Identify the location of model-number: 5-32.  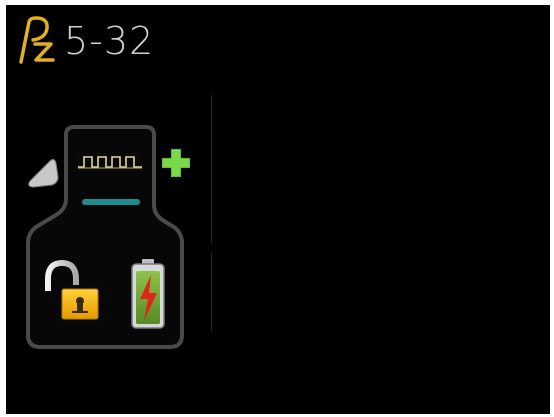
(109, 41).